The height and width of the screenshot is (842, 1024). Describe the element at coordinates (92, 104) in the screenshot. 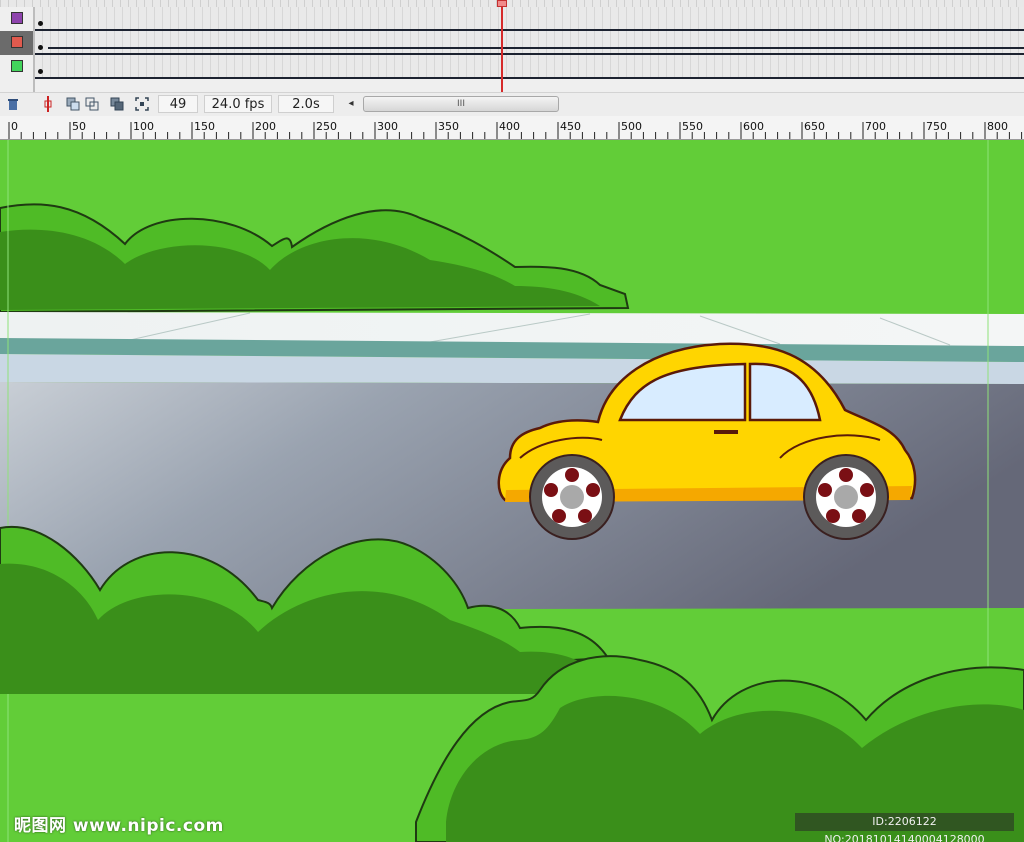

I see `onion-skin-outlines-icon` at that location.